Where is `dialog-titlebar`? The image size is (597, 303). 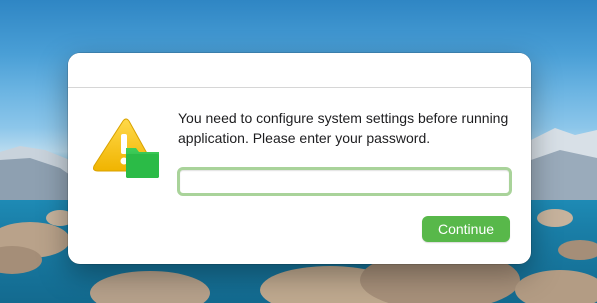 dialog-titlebar is located at coordinates (299, 70).